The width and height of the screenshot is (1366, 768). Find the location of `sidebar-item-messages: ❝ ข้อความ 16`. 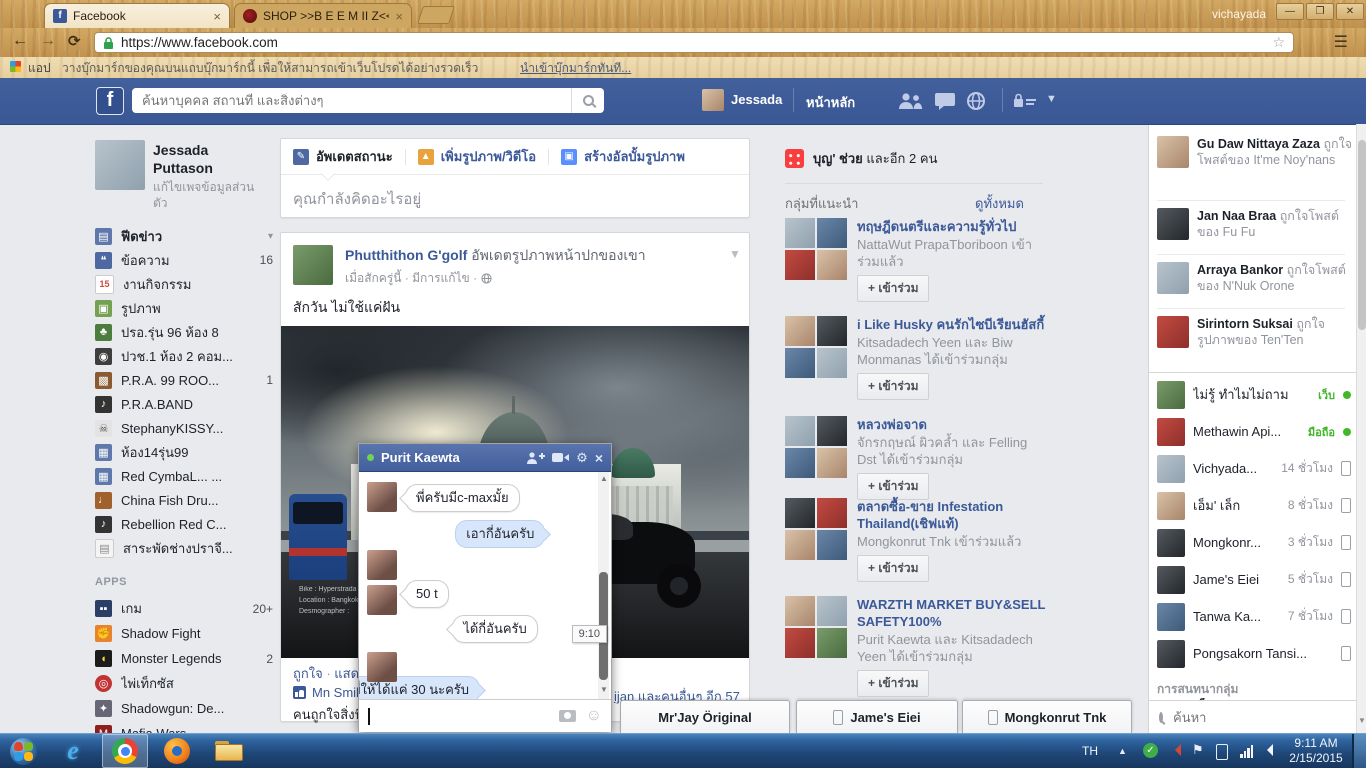

sidebar-item-messages: ❝ ข้อความ 16 is located at coordinates (184, 260).